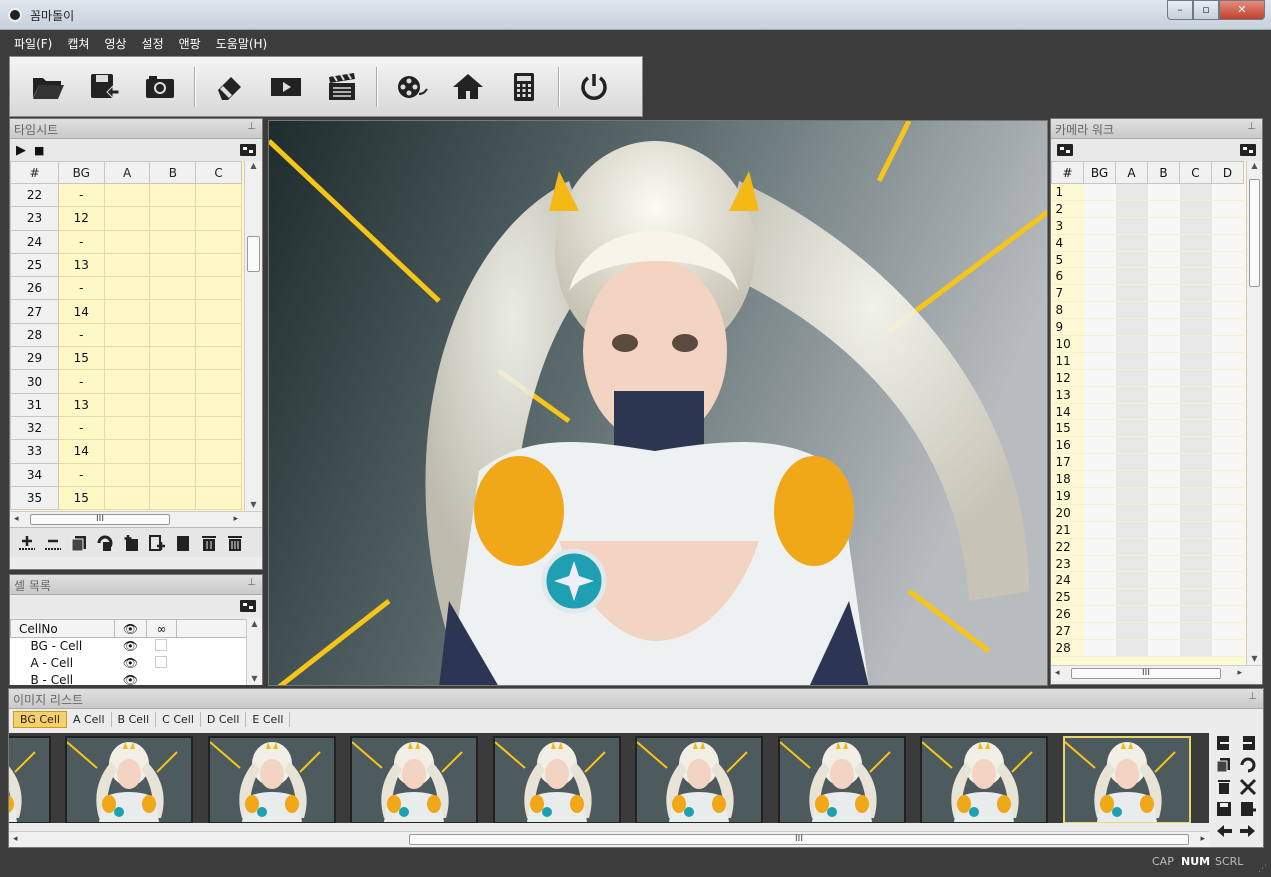 This screenshot has width=1271, height=877. What do you see at coordinates (1248, 831) in the screenshot?
I see `arrow-right-icon` at bounding box center [1248, 831].